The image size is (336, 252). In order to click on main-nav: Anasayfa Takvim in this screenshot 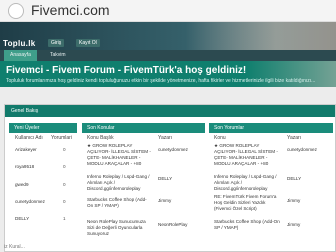, I will do `click(168, 55)`.